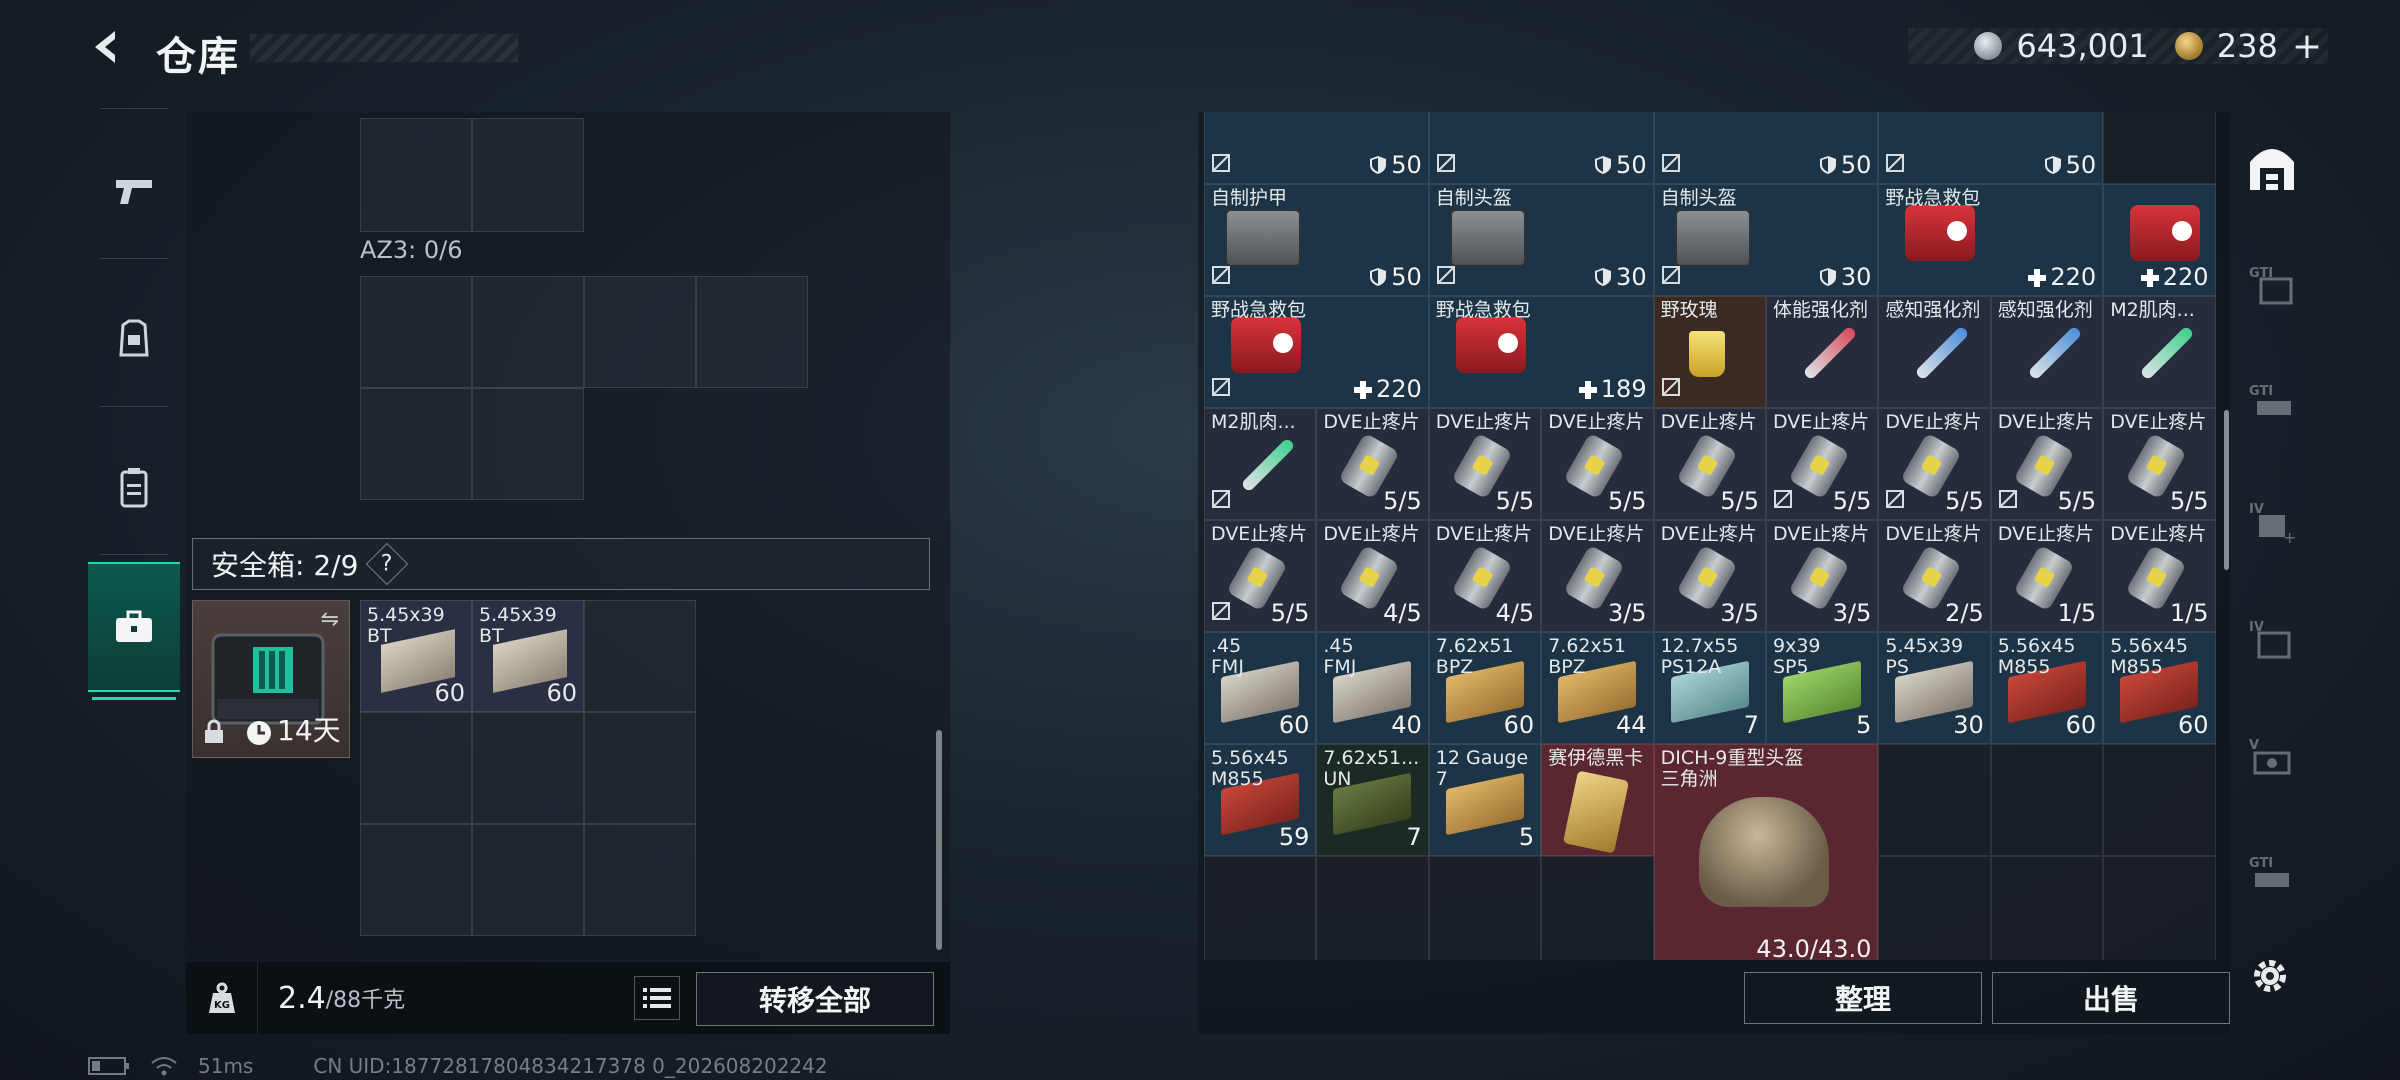  Describe the element at coordinates (1260, 688) in the screenshot. I see `stash-item: .45 FMJ 60` at that location.